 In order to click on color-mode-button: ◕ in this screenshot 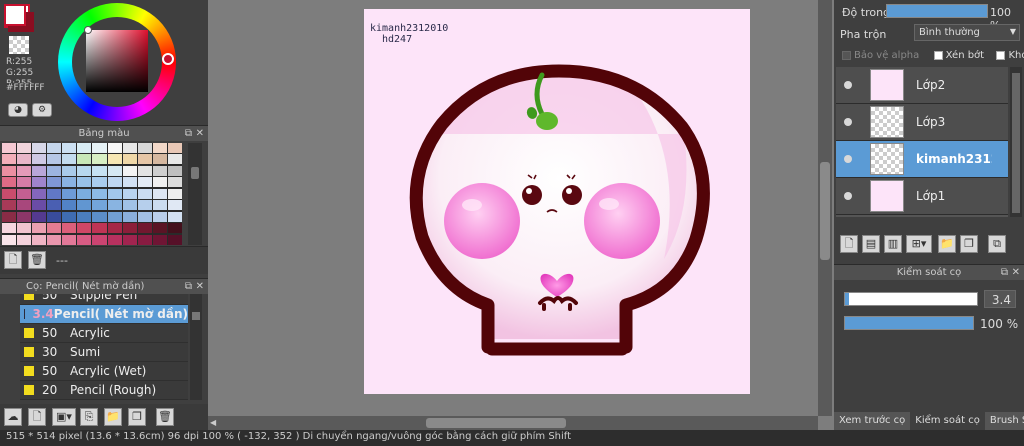, I will do `click(18, 110)`.